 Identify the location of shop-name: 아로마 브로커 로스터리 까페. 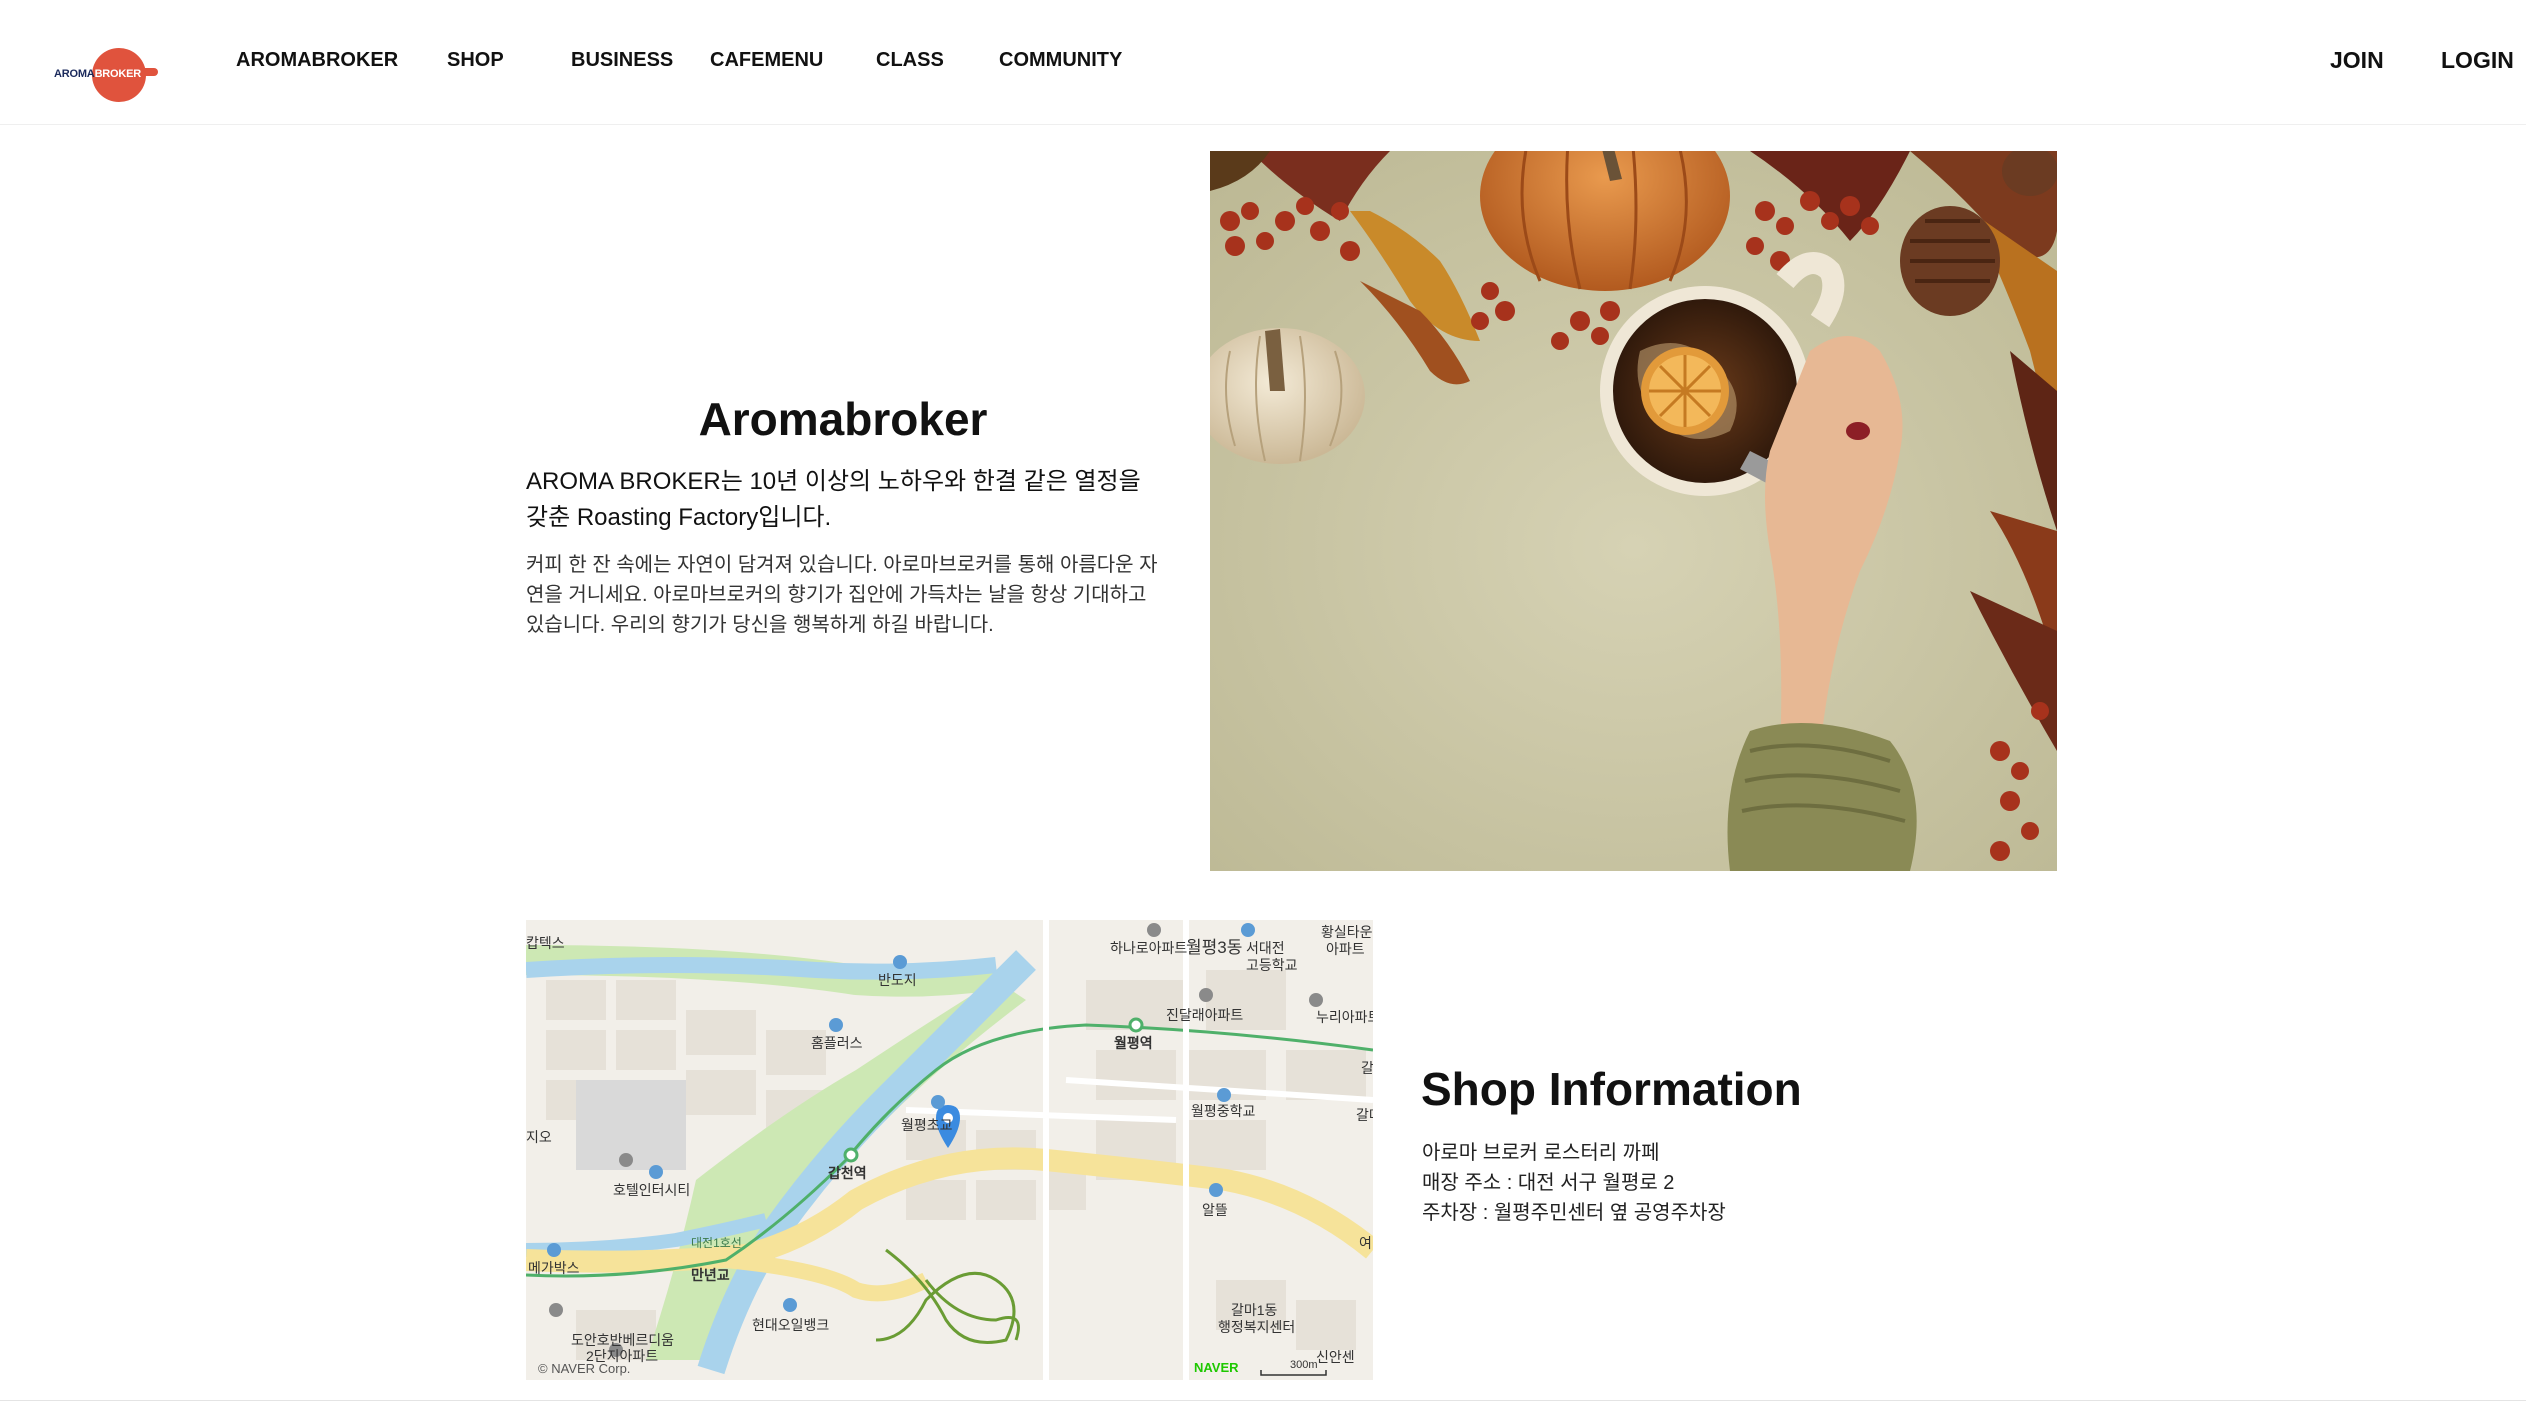
(1541, 1153).